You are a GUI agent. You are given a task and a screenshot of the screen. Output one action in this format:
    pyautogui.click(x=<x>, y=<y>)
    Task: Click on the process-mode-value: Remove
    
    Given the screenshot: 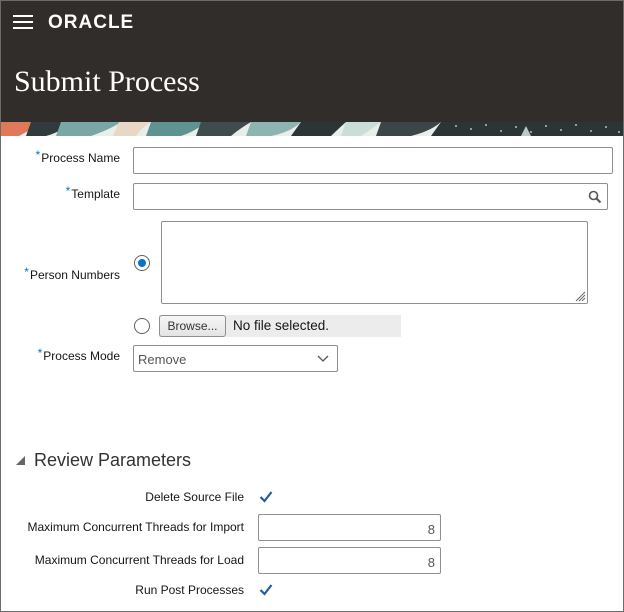 What is the action you would take?
    pyautogui.click(x=162, y=359)
    